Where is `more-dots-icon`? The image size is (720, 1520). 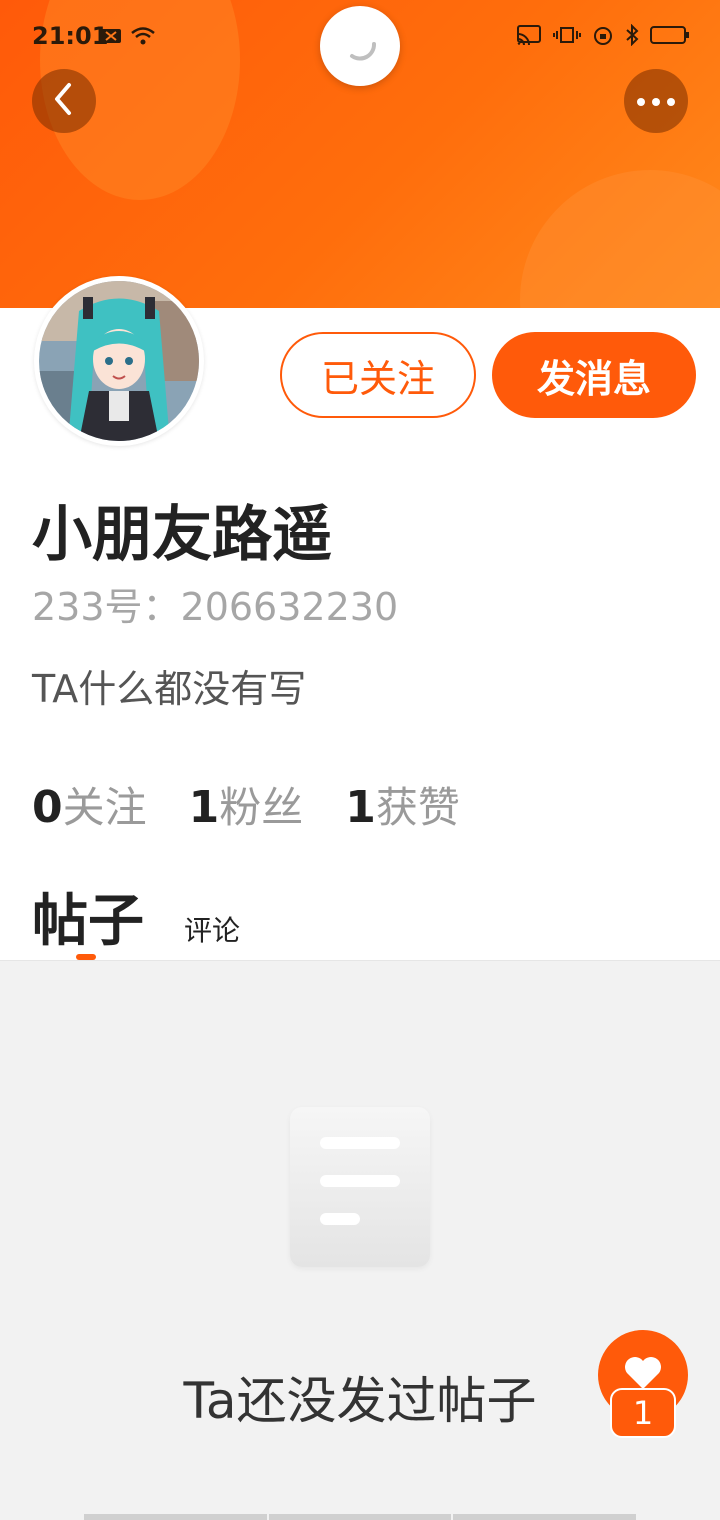 more-dots-icon is located at coordinates (656, 101).